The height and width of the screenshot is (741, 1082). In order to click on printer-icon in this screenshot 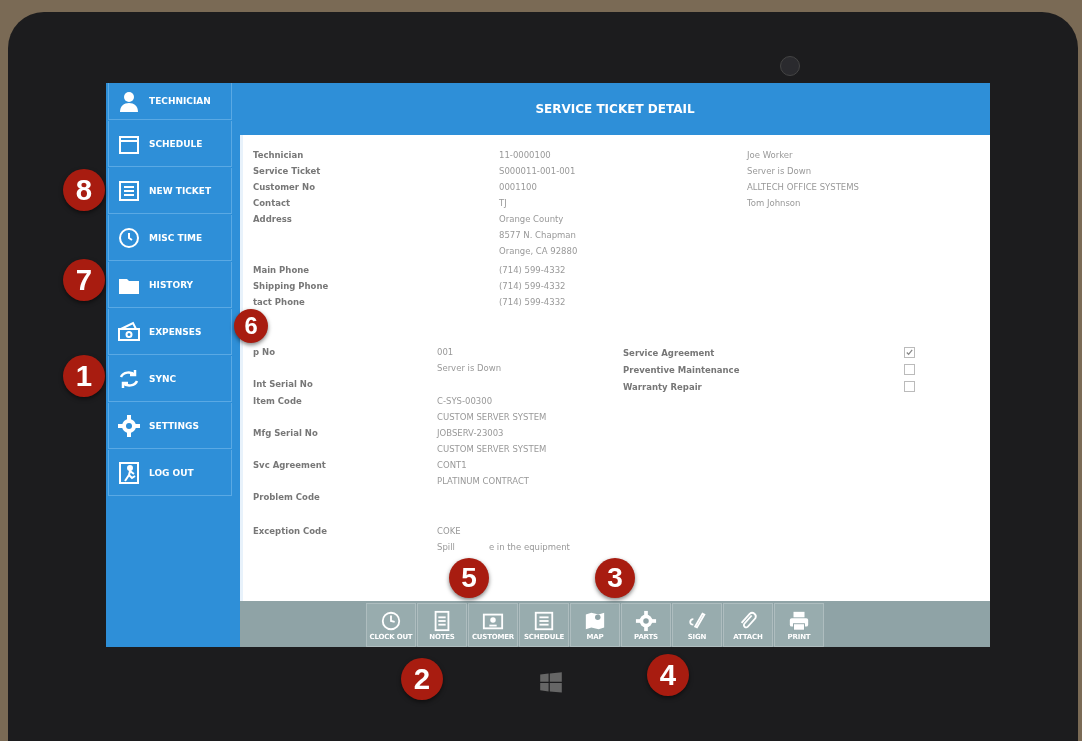, I will do `click(799, 620)`.